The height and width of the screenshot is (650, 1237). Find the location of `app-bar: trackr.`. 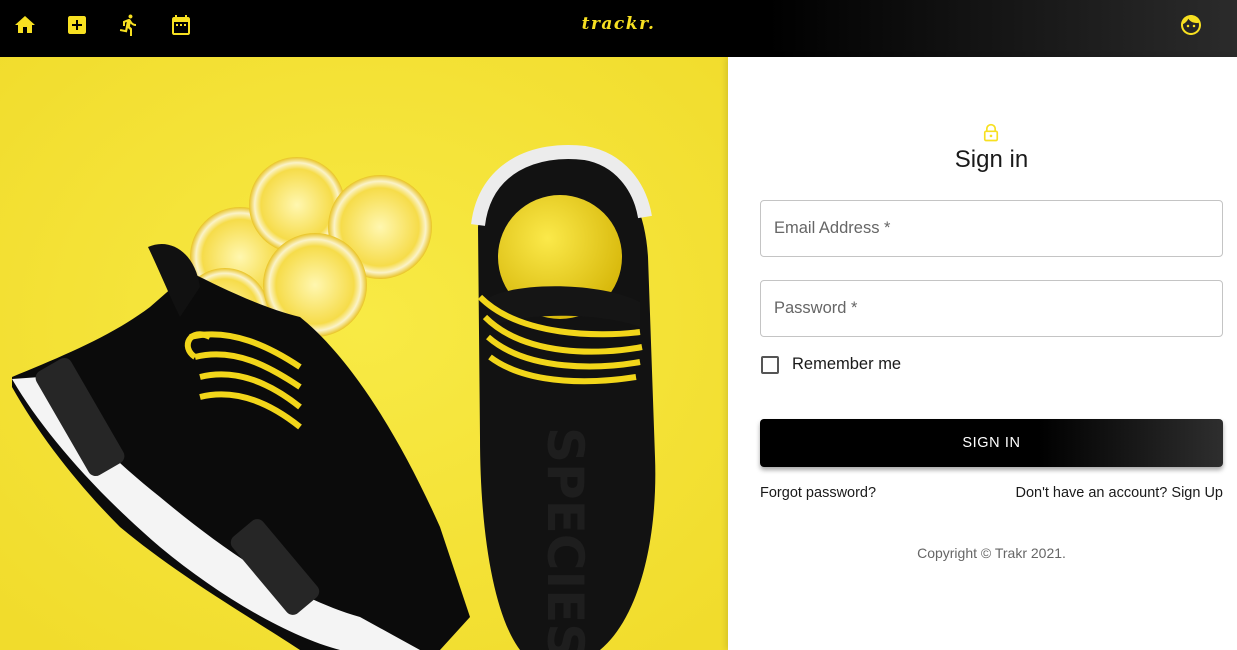

app-bar: trackr. is located at coordinates (618, 28).